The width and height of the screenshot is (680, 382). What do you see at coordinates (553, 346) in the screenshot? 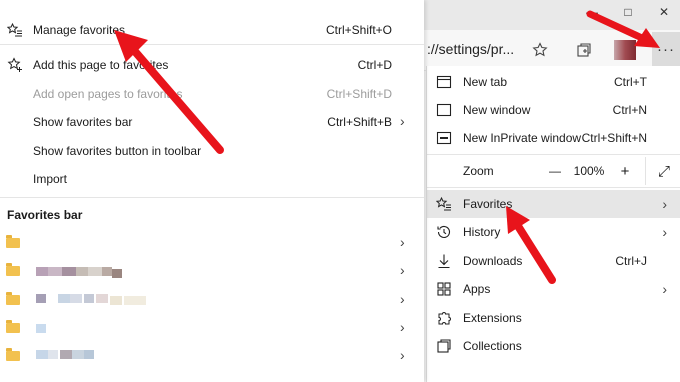
I see `menu-item-collections: Collections` at bounding box center [553, 346].